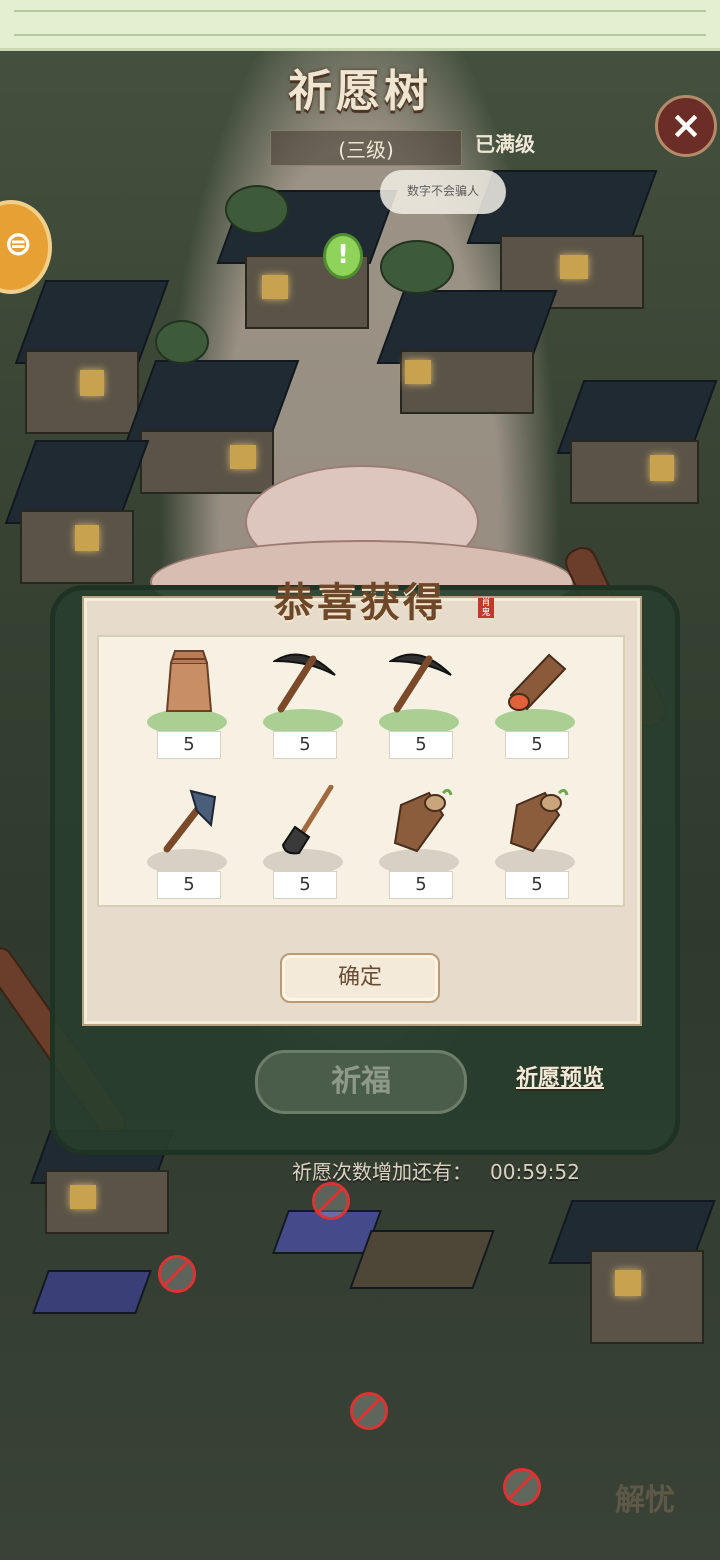  What do you see at coordinates (361, 1082) in the screenshot?
I see `pray-button: 祈福` at bounding box center [361, 1082].